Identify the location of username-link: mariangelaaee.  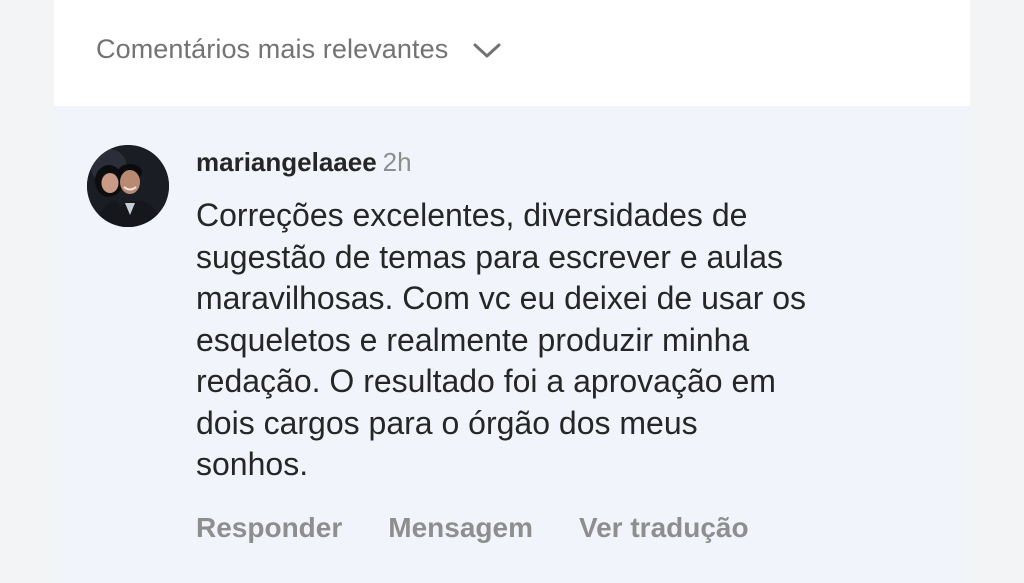
(286, 162).